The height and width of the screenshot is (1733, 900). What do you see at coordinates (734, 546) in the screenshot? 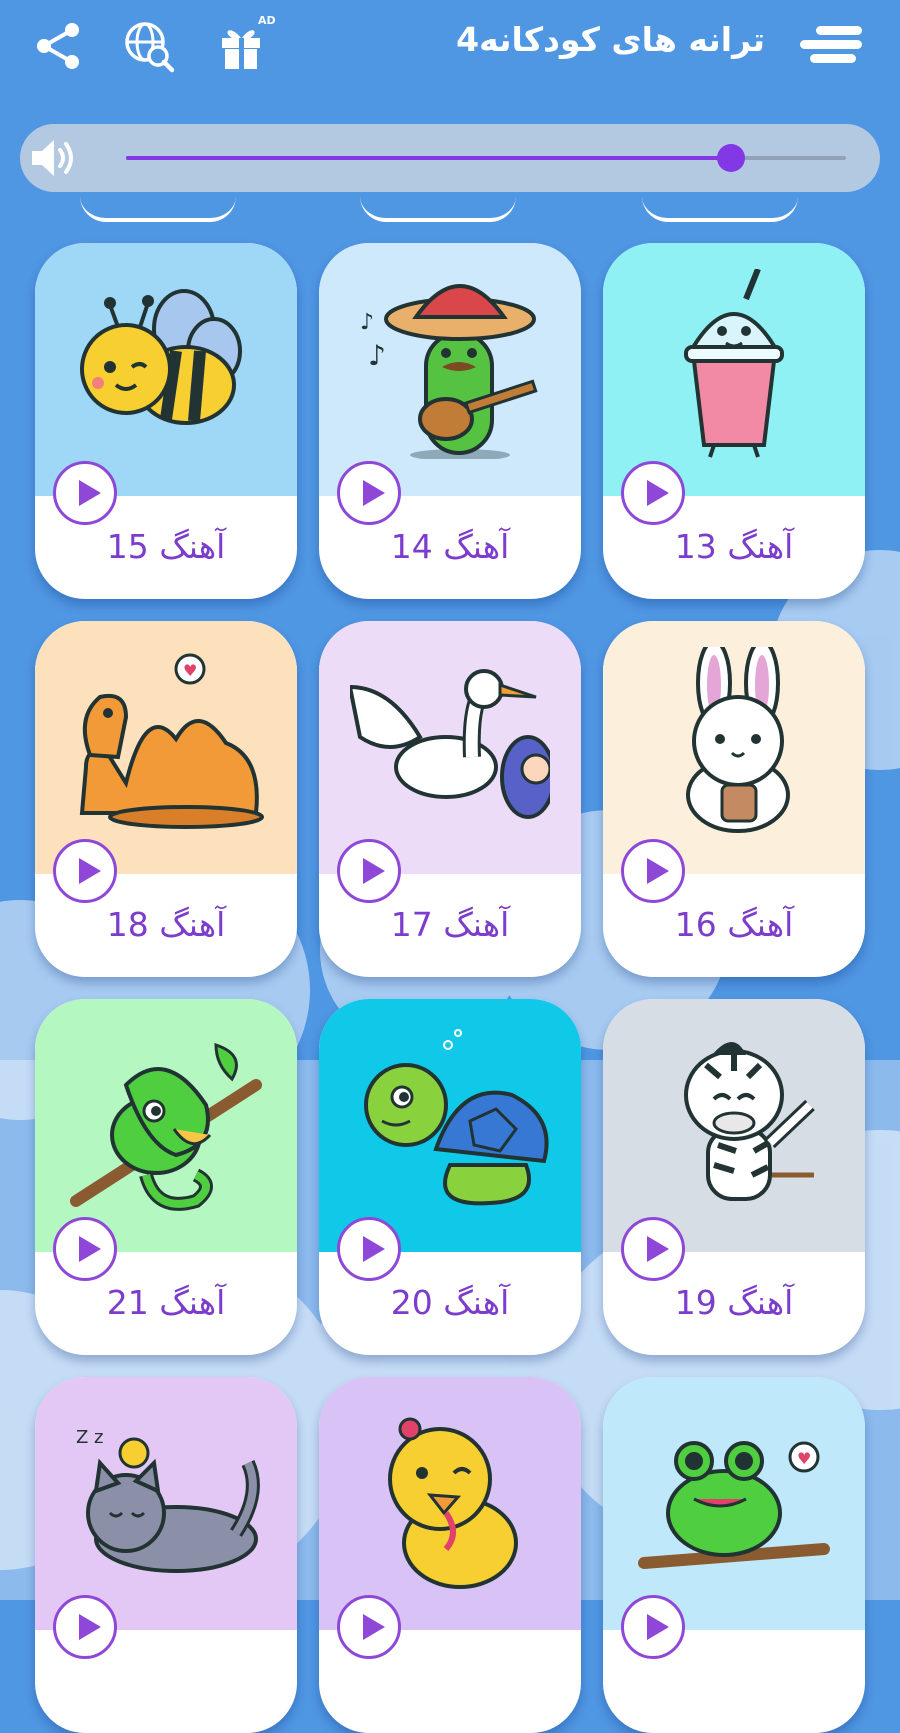
I see `song-label: آهنگ 13` at bounding box center [734, 546].